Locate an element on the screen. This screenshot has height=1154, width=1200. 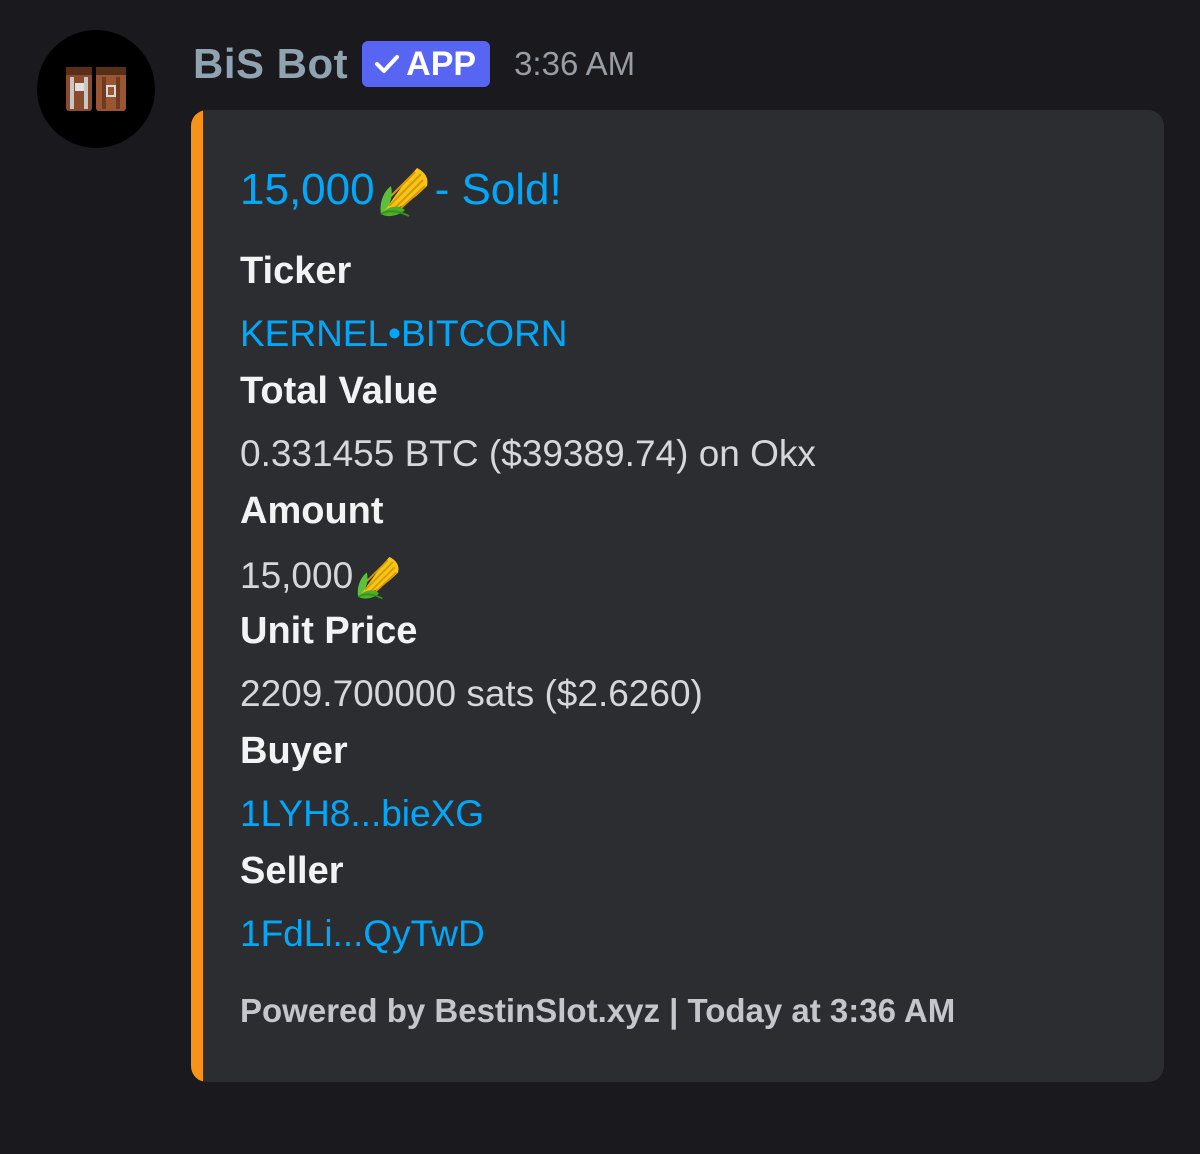
field-ticker-name: Ticker is located at coordinates (296, 271).